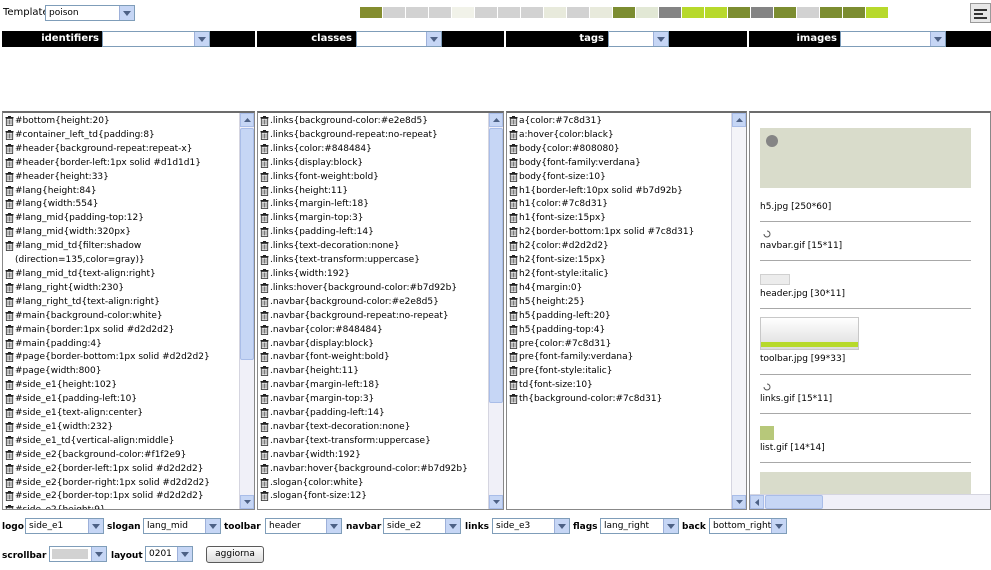  I want to click on update-button: aggiorna, so click(235, 554).